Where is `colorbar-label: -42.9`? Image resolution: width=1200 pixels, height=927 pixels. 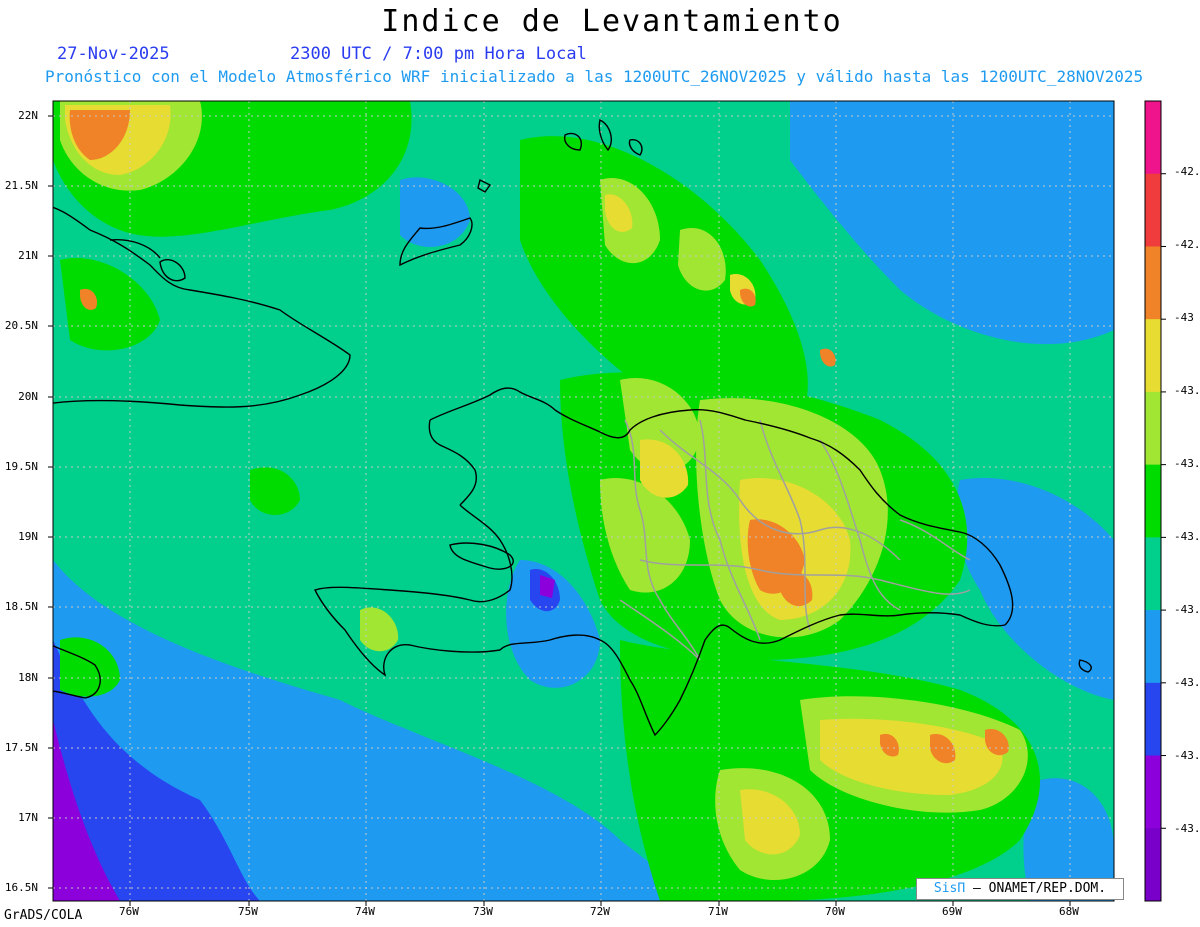
colorbar-label: -42.9 is located at coordinates (1187, 244).